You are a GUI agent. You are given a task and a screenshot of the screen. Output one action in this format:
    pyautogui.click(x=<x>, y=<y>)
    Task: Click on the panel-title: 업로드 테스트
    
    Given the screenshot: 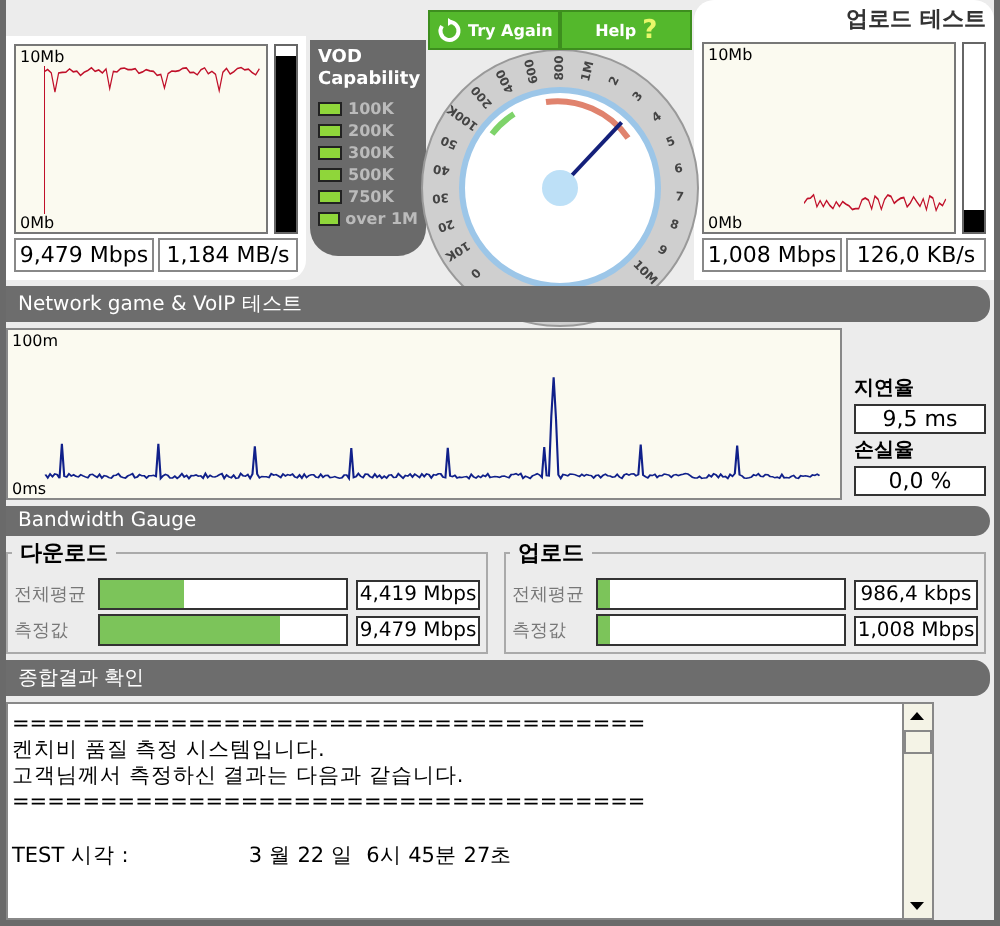 What is the action you would take?
    pyautogui.click(x=915, y=19)
    